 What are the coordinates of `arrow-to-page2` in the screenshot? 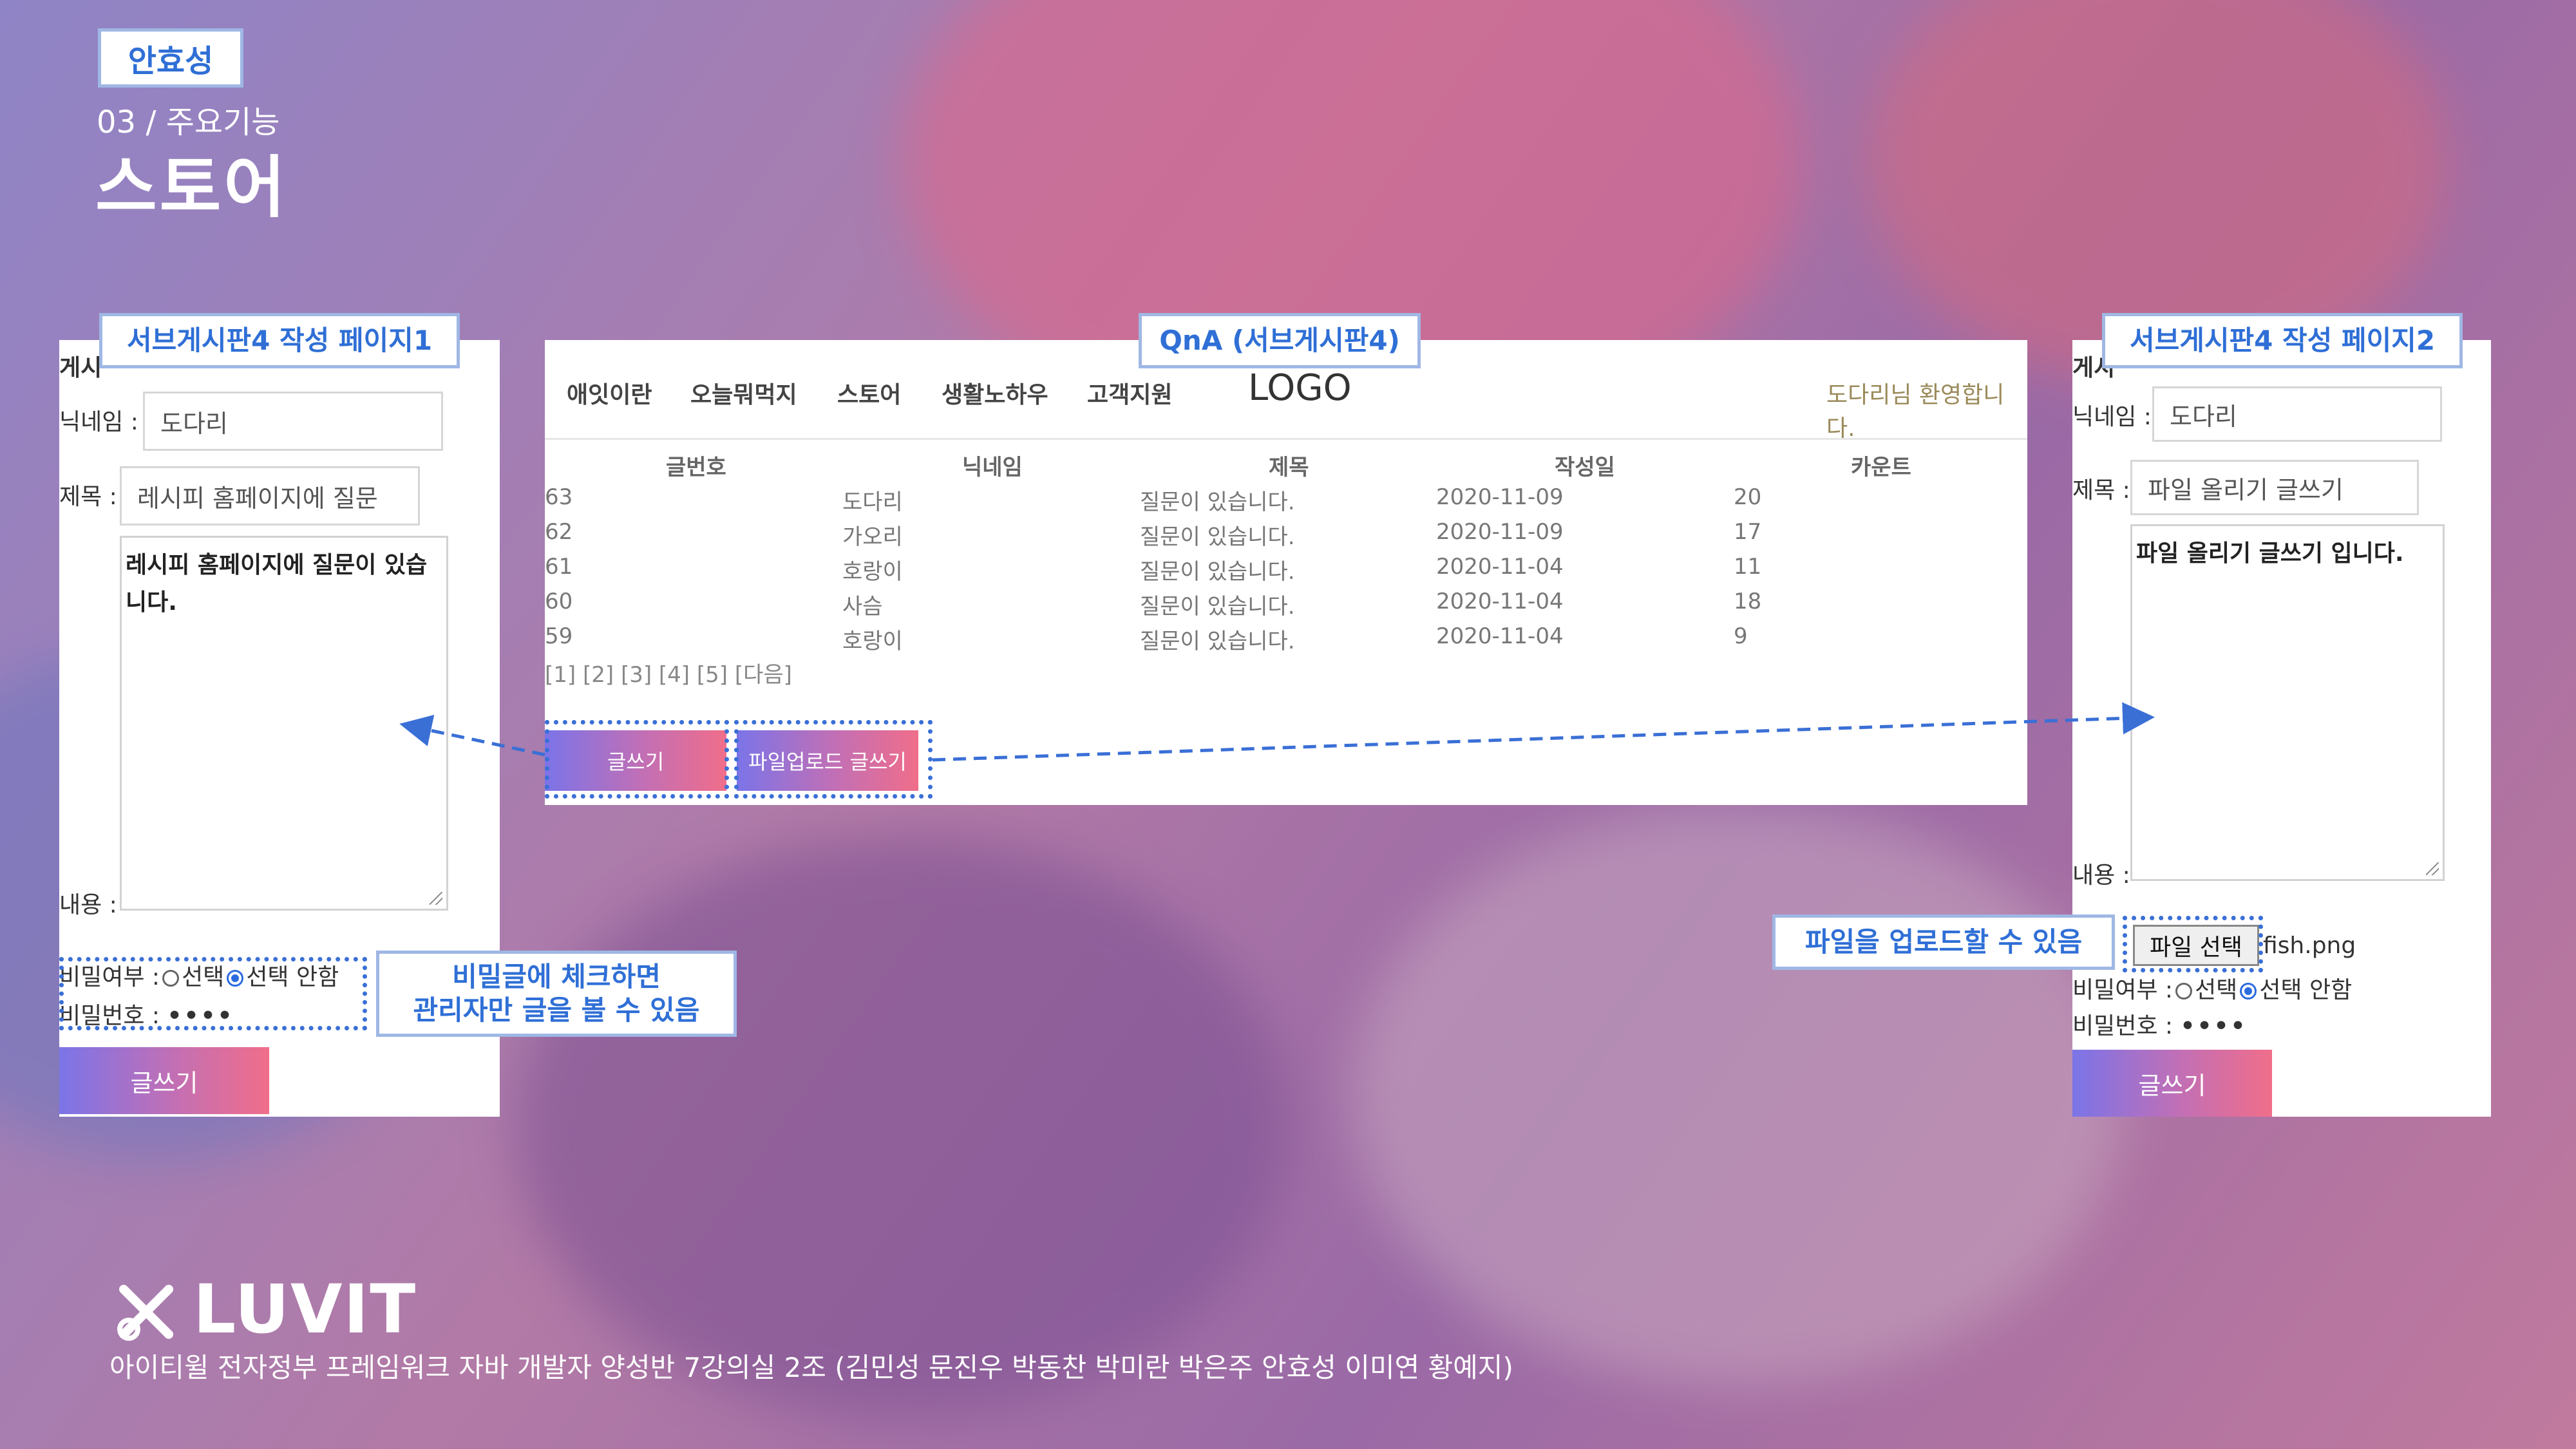 It's located at (1543, 732).